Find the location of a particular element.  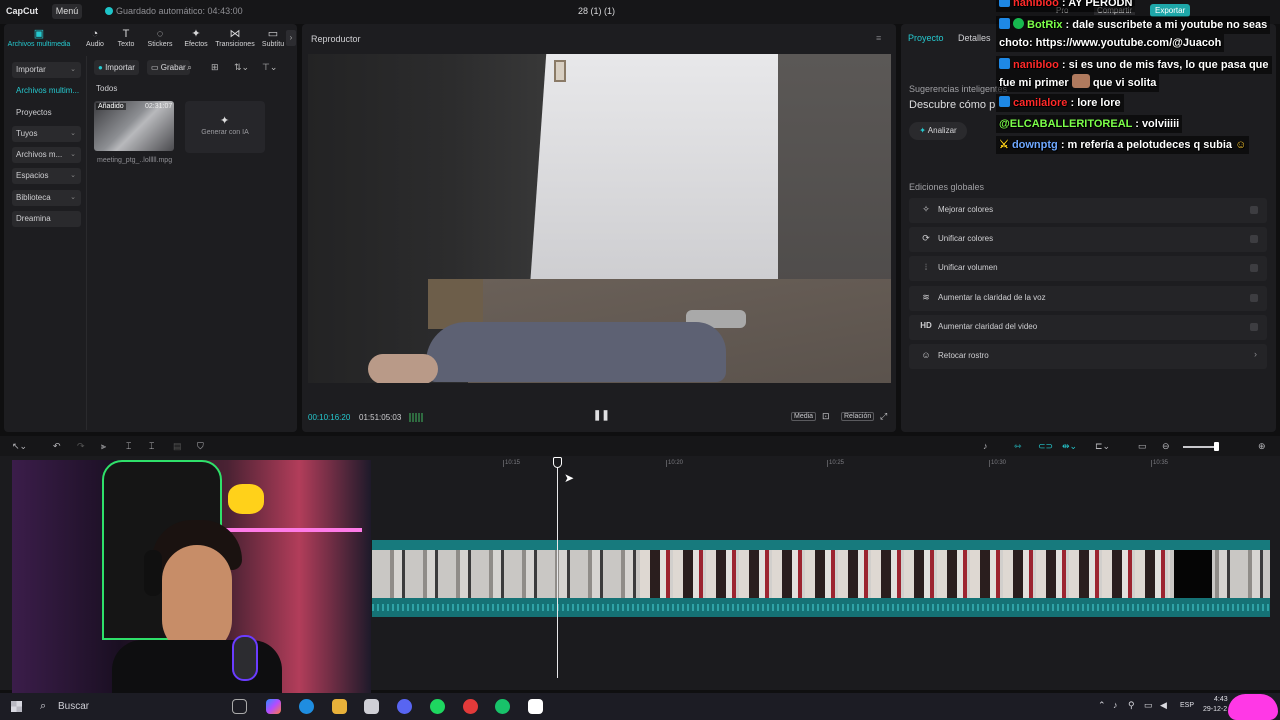

shield-icon: ⛉ is located at coordinates (200, 446).